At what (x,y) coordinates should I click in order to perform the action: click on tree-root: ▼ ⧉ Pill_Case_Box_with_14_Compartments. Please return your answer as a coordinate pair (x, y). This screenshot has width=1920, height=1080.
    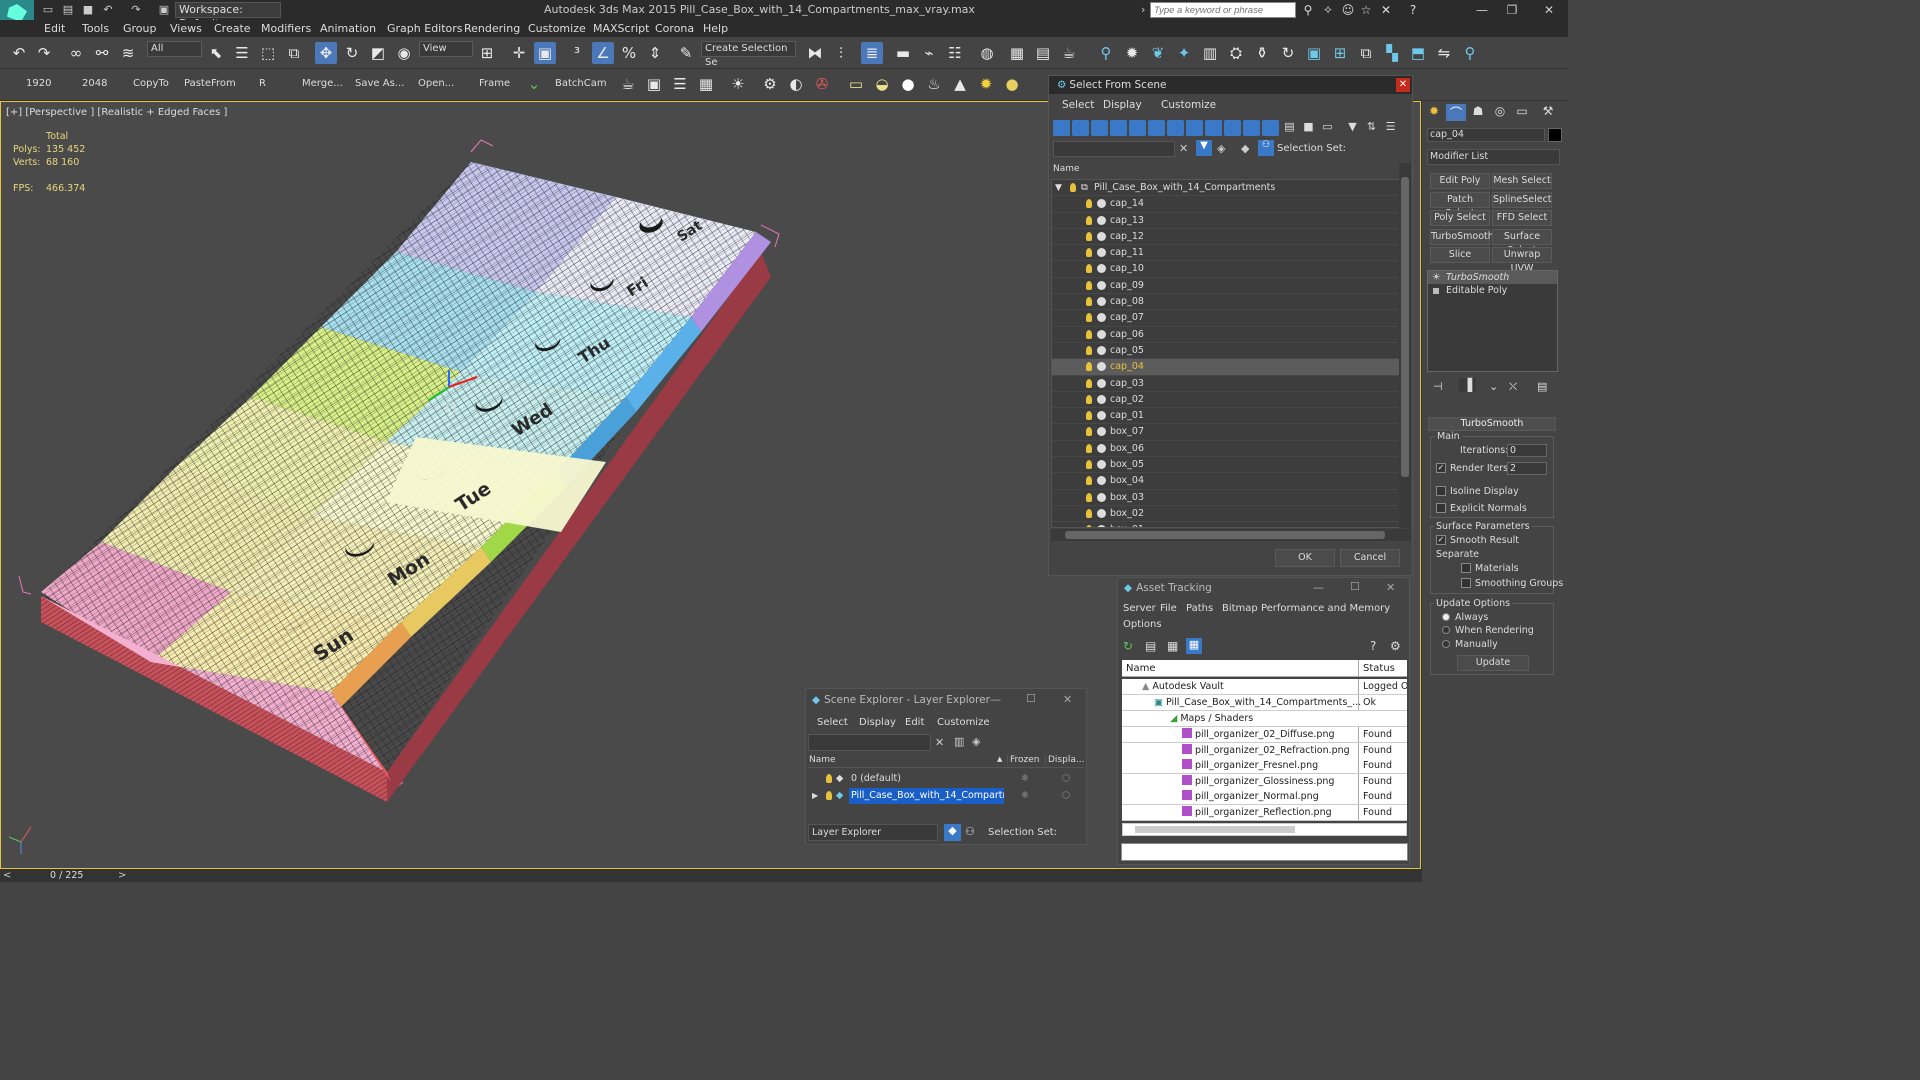
    Looking at the image, I should click on (1225, 188).